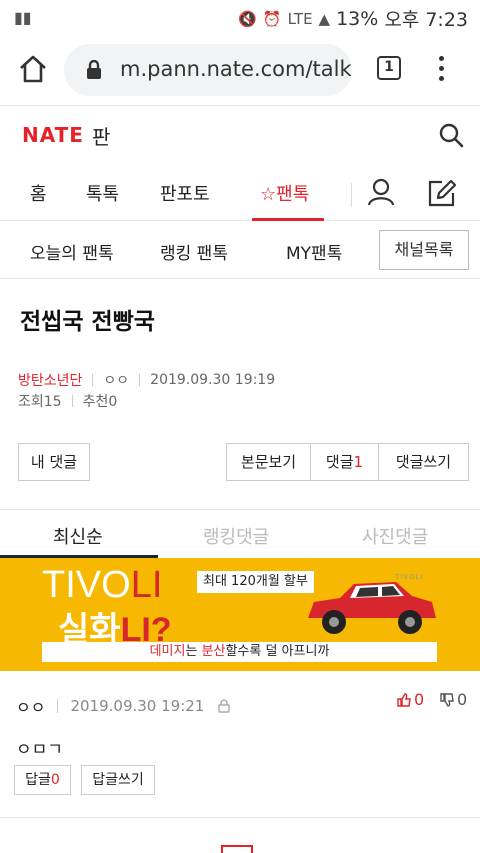 This screenshot has width=480, height=853. Describe the element at coordinates (314, 251) in the screenshot. I see `subnav-my: MY팬톡` at that location.